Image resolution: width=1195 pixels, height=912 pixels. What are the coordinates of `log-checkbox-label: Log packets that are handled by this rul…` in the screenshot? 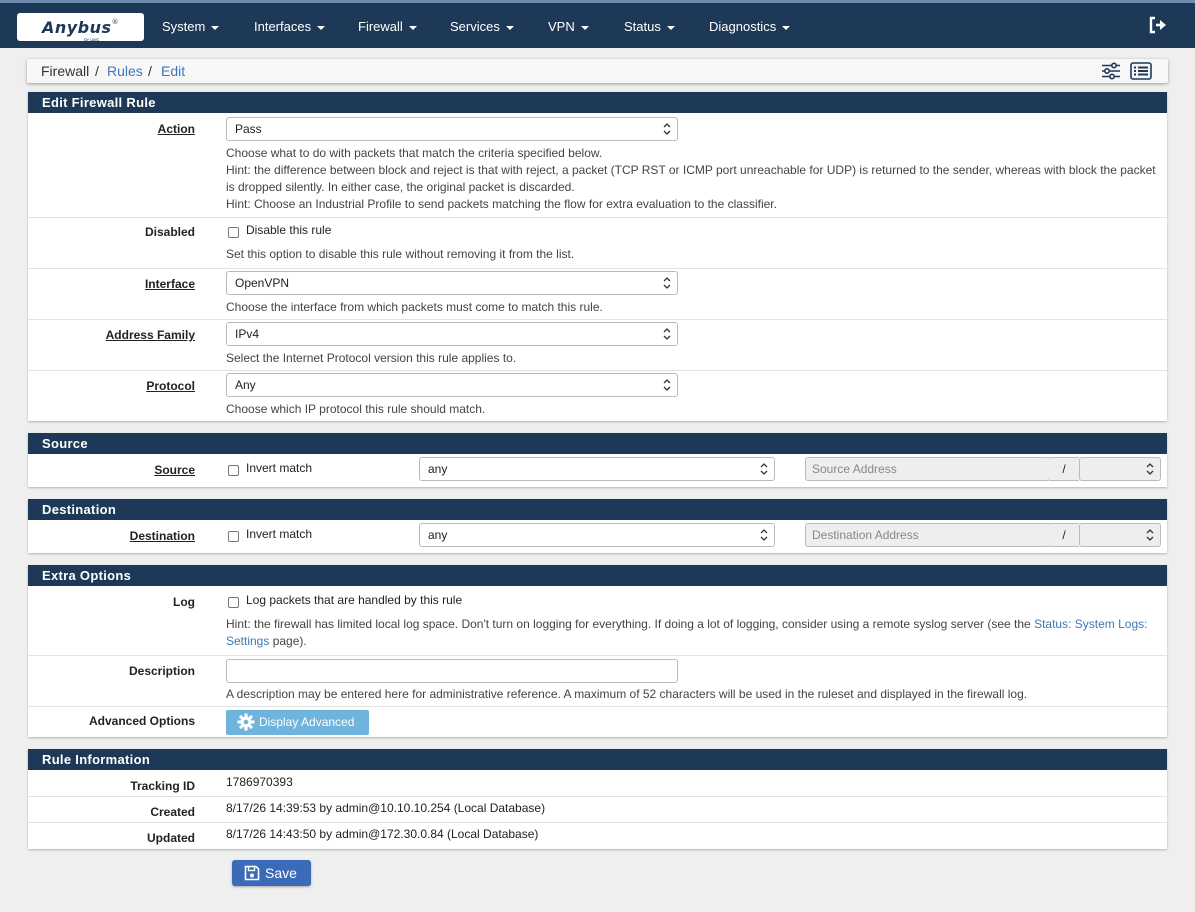 It's located at (354, 600).